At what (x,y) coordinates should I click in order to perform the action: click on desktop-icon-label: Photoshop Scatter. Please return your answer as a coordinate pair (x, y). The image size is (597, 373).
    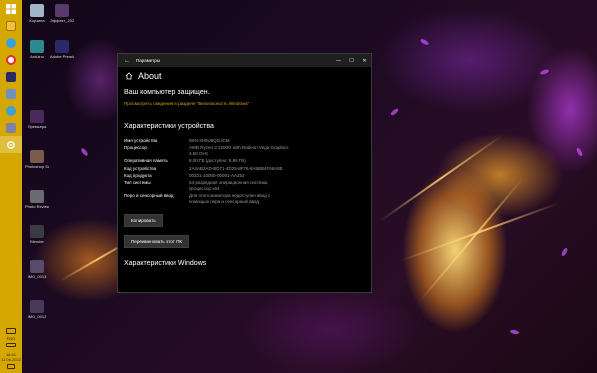
    Looking at the image, I should click on (37, 166).